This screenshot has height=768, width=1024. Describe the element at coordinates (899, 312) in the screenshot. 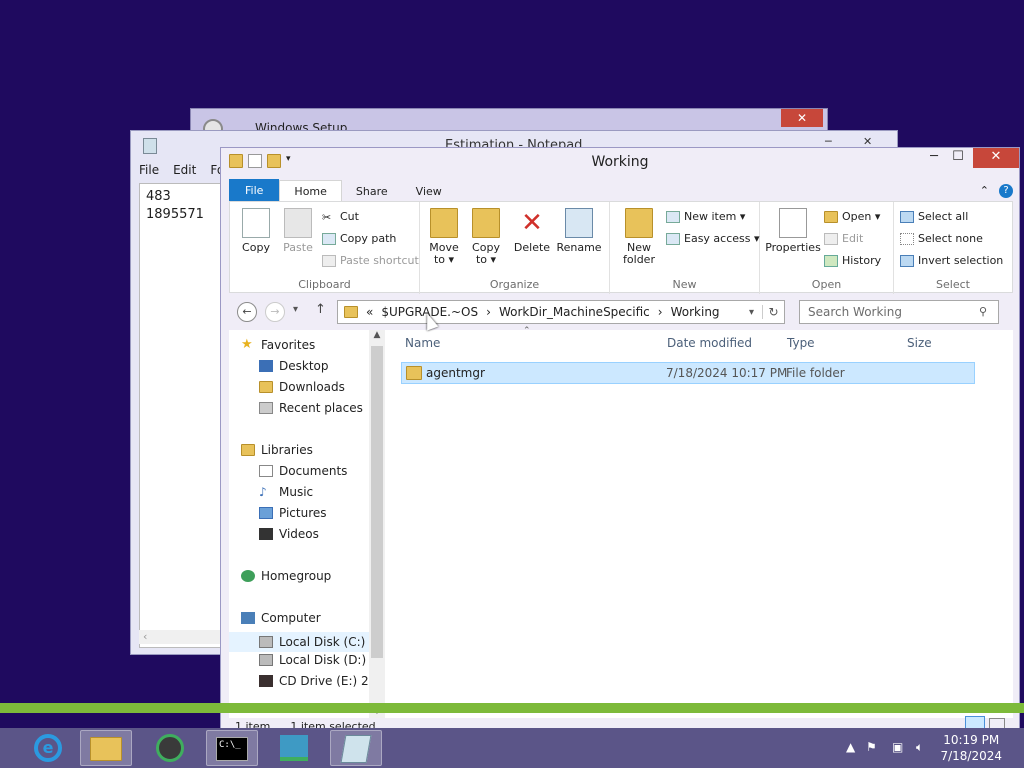

I see `search-input: Search Working` at that location.